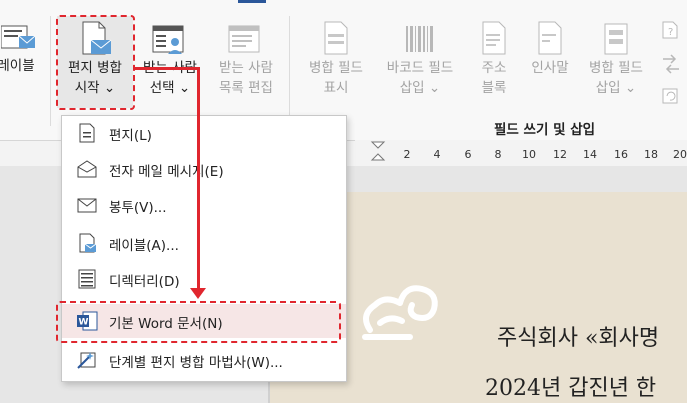 The height and width of the screenshot is (403, 687). I want to click on horizontal-ruler: 2 4 6 8 10 12 14 16 18 20, so click(521, 153).